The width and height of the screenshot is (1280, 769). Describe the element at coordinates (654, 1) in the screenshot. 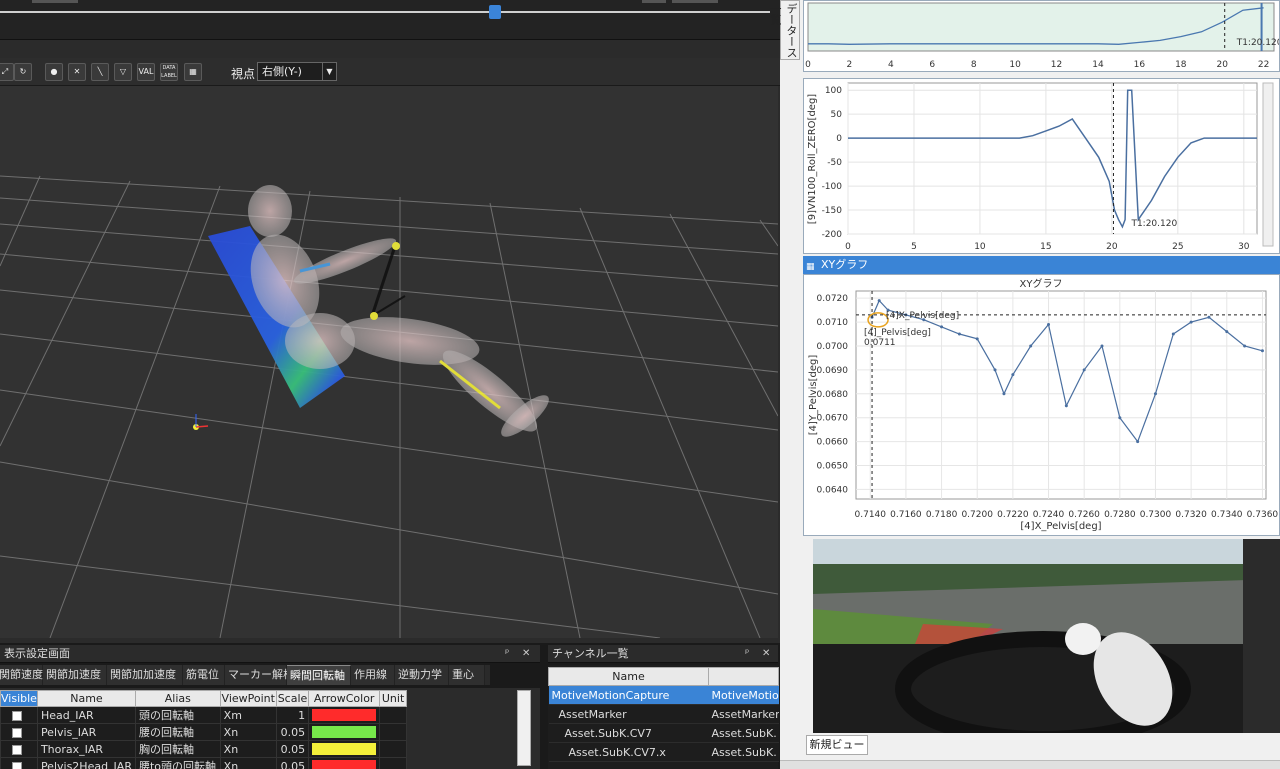

I see `timeline-field-right-a` at that location.